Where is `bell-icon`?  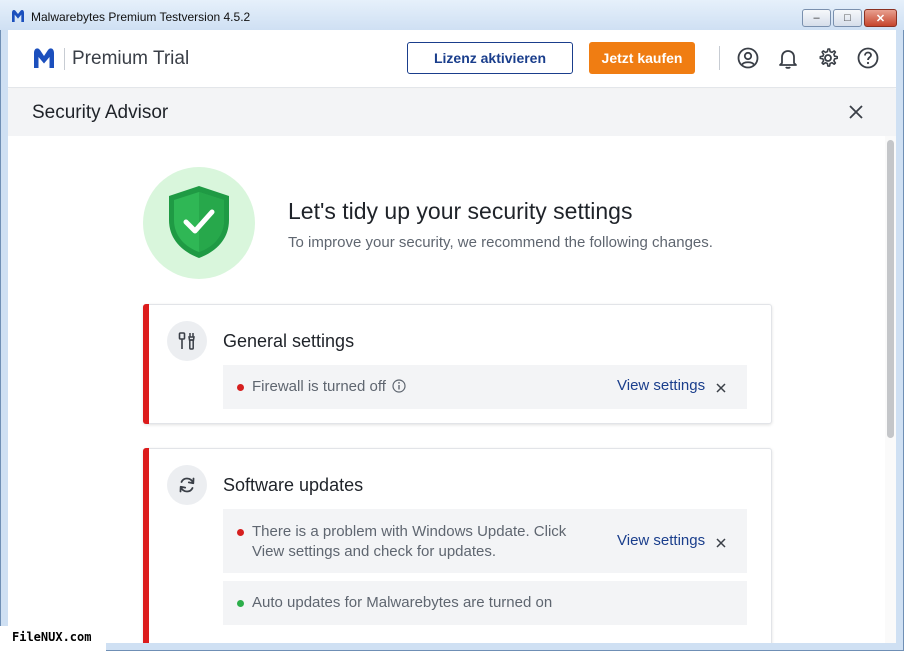 bell-icon is located at coordinates (788, 58).